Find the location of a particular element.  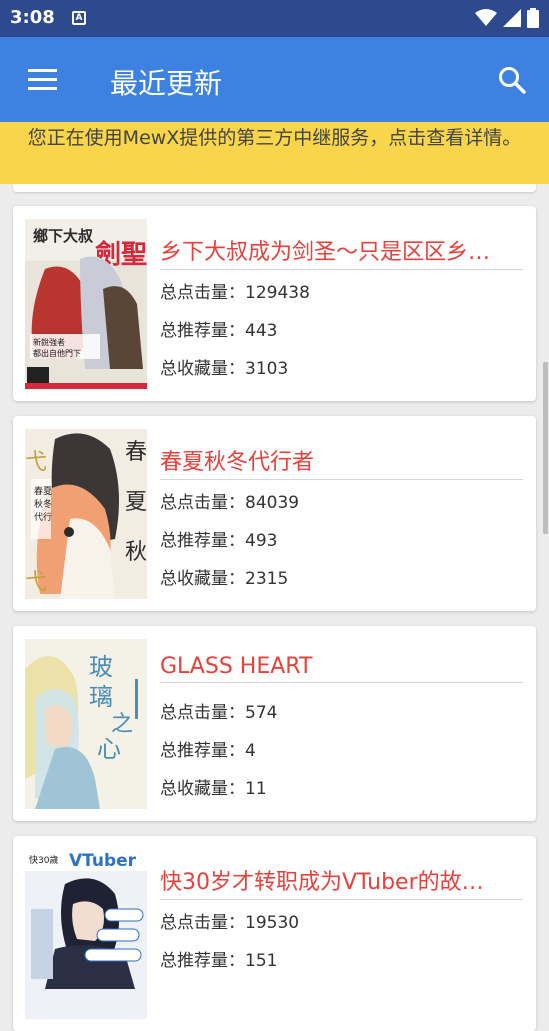

status-bar: 3:08 A is located at coordinates (274, 18).